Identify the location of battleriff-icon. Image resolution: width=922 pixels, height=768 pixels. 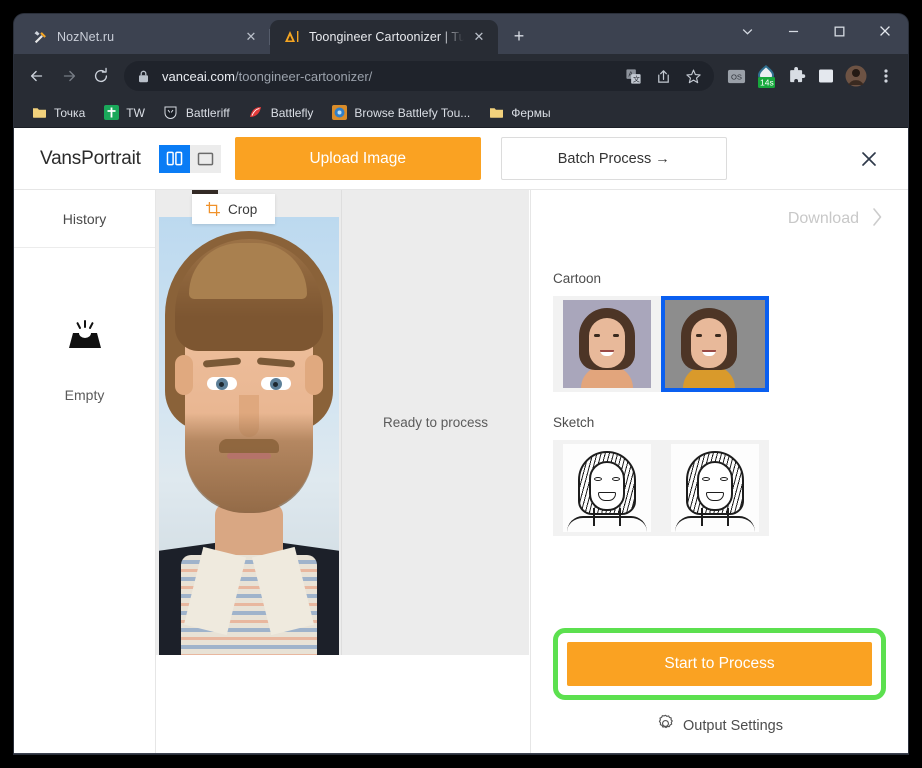
(171, 113).